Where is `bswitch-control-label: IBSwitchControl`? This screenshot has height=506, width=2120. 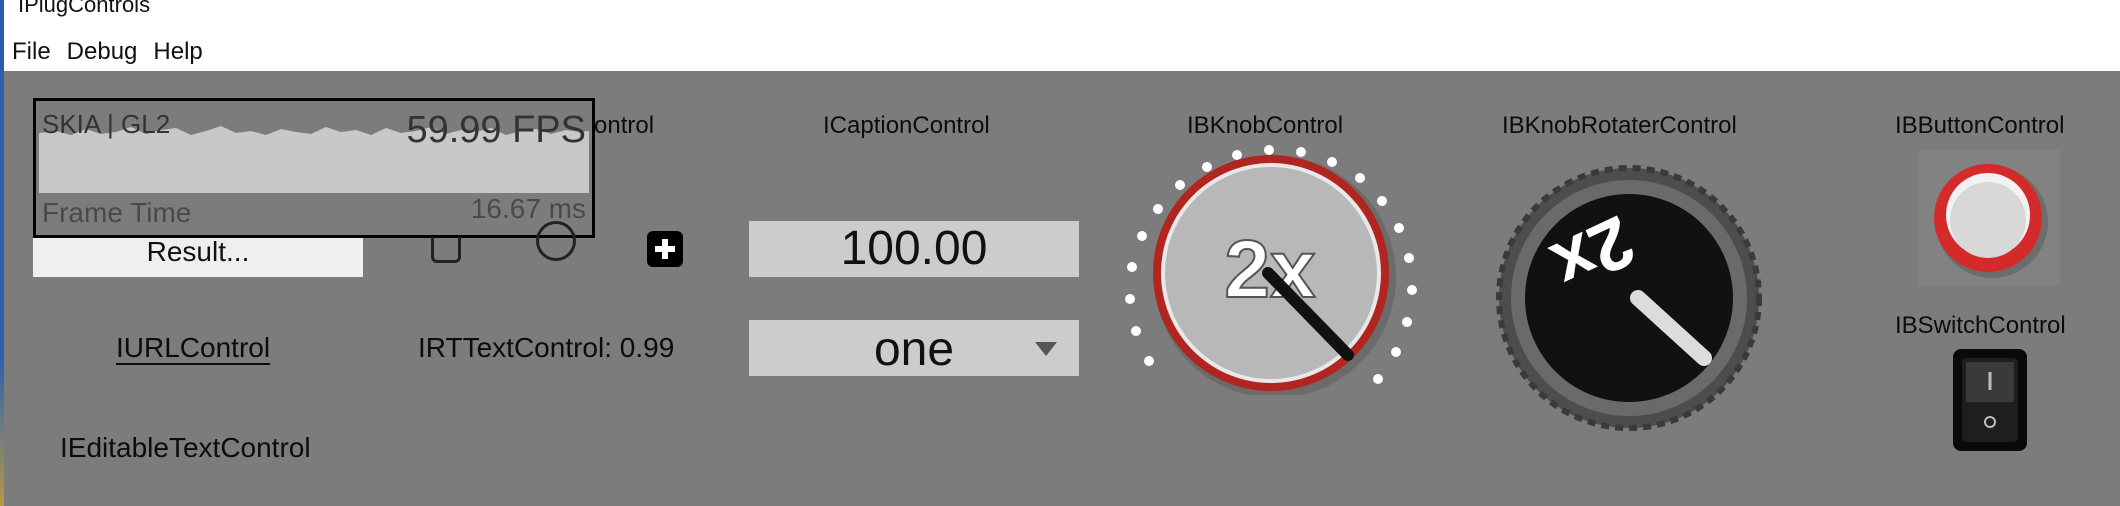 bswitch-control-label: IBSwitchControl is located at coordinates (1980, 325).